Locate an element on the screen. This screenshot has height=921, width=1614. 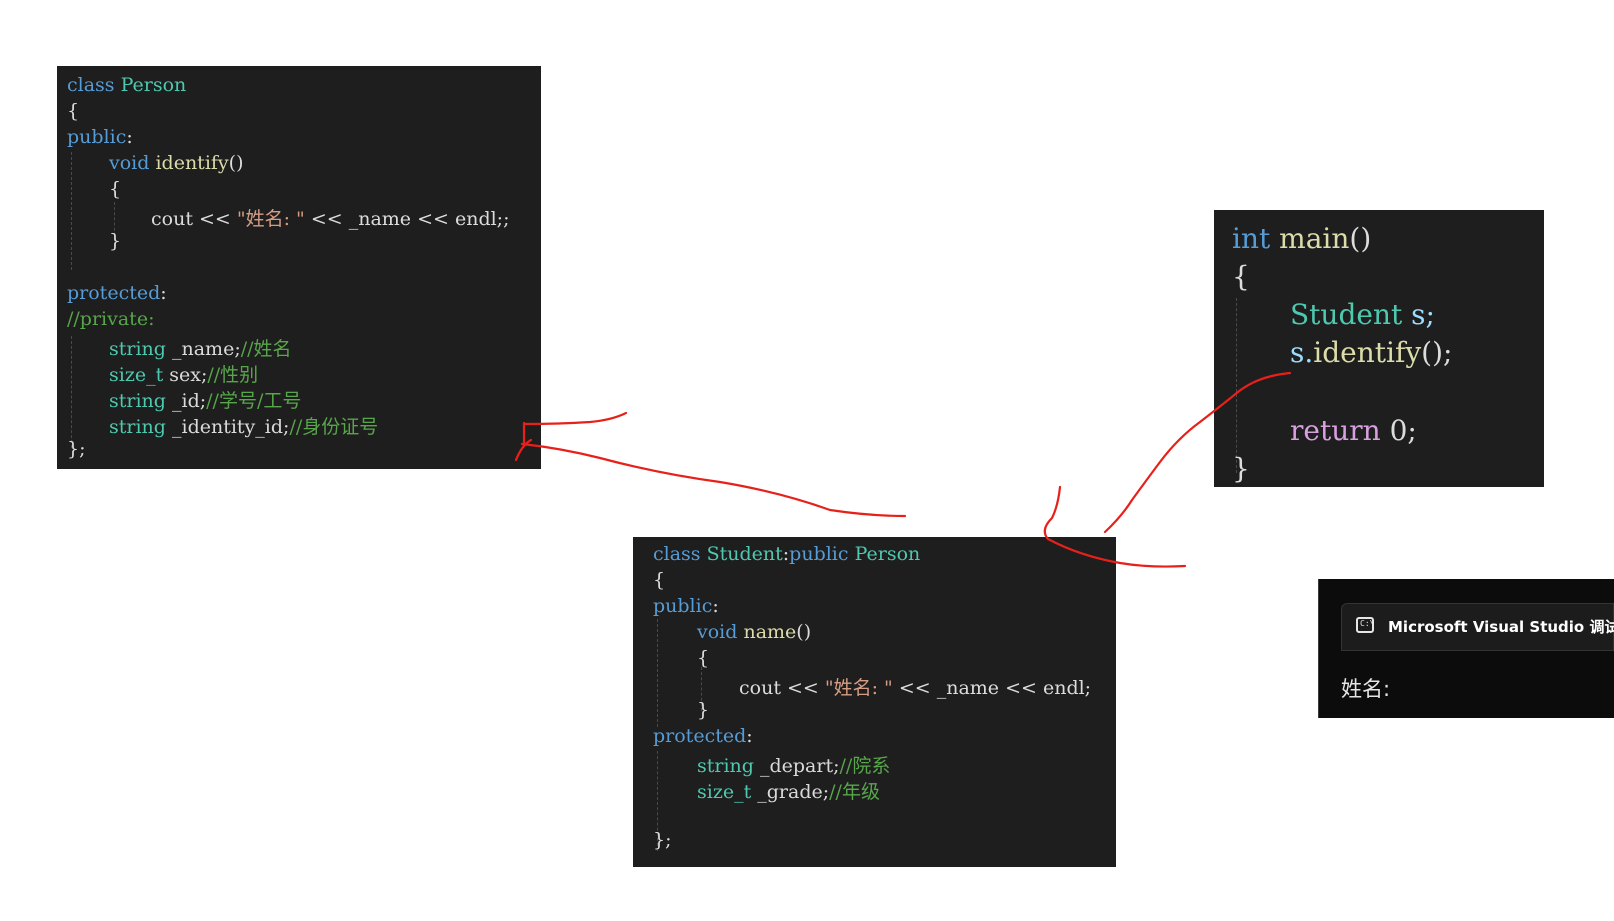
code-line: string _name;//姓名 is located at coordinates (200, 349).